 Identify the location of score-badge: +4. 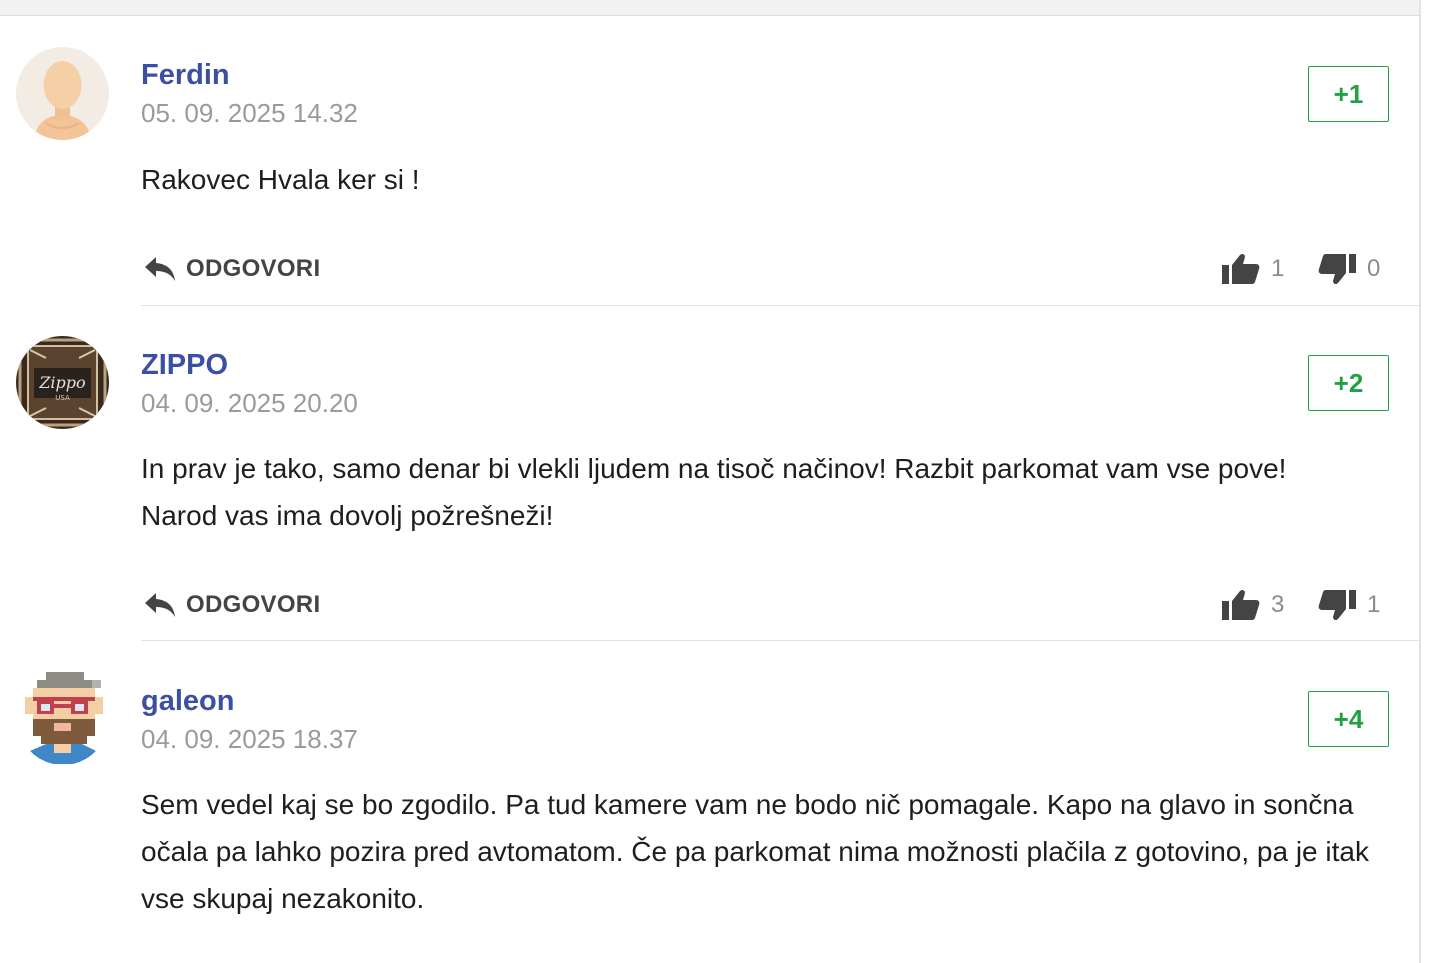
(1348, 719).